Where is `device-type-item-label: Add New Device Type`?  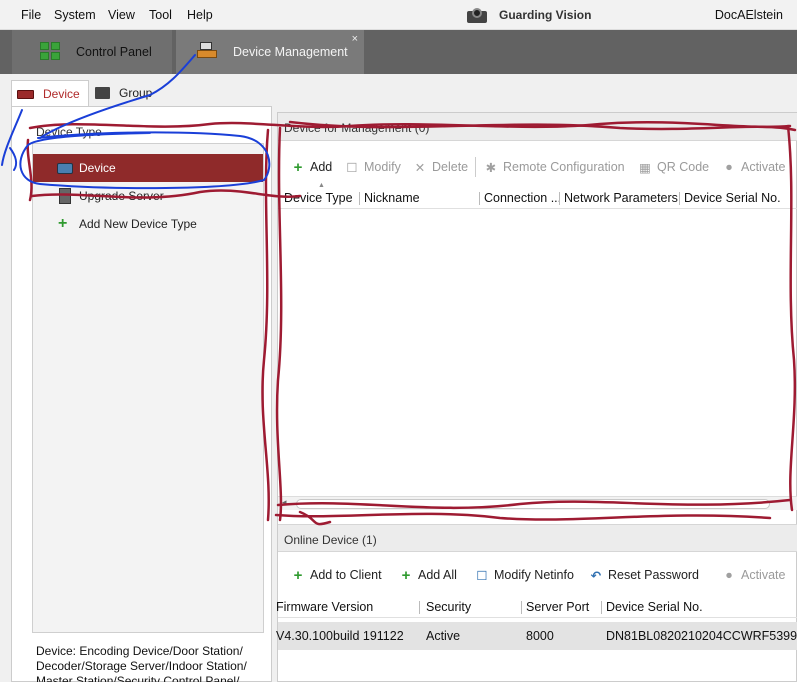
device-type-item-label: Add New Device Type is located at coordinates (138, 224).